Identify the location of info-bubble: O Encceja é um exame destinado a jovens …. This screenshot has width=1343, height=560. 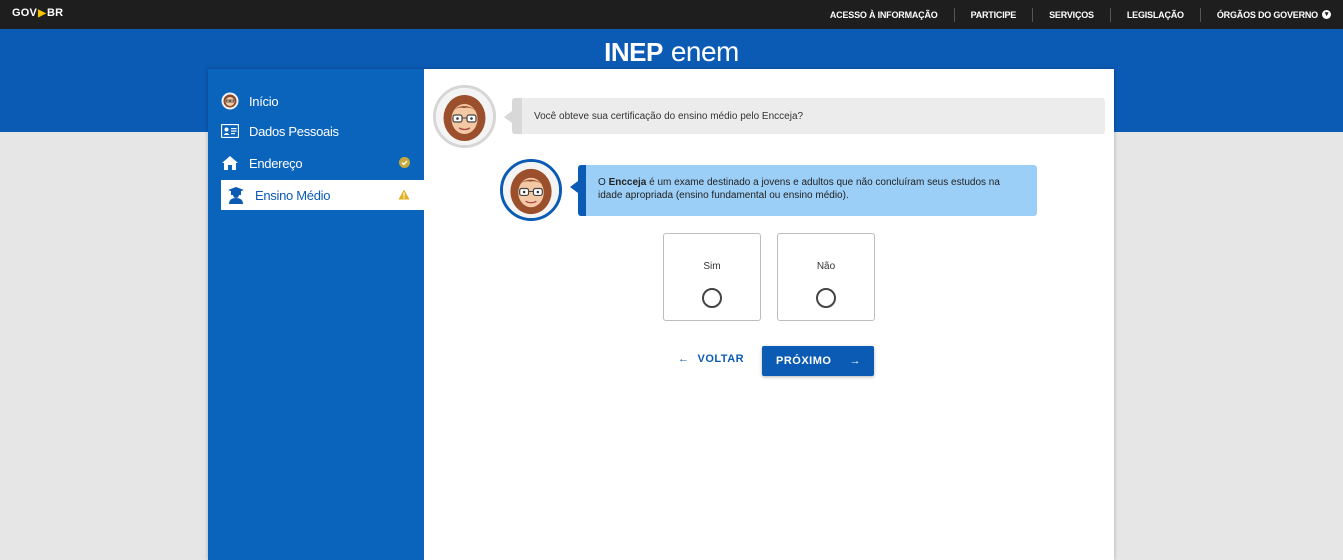
(803, 190).